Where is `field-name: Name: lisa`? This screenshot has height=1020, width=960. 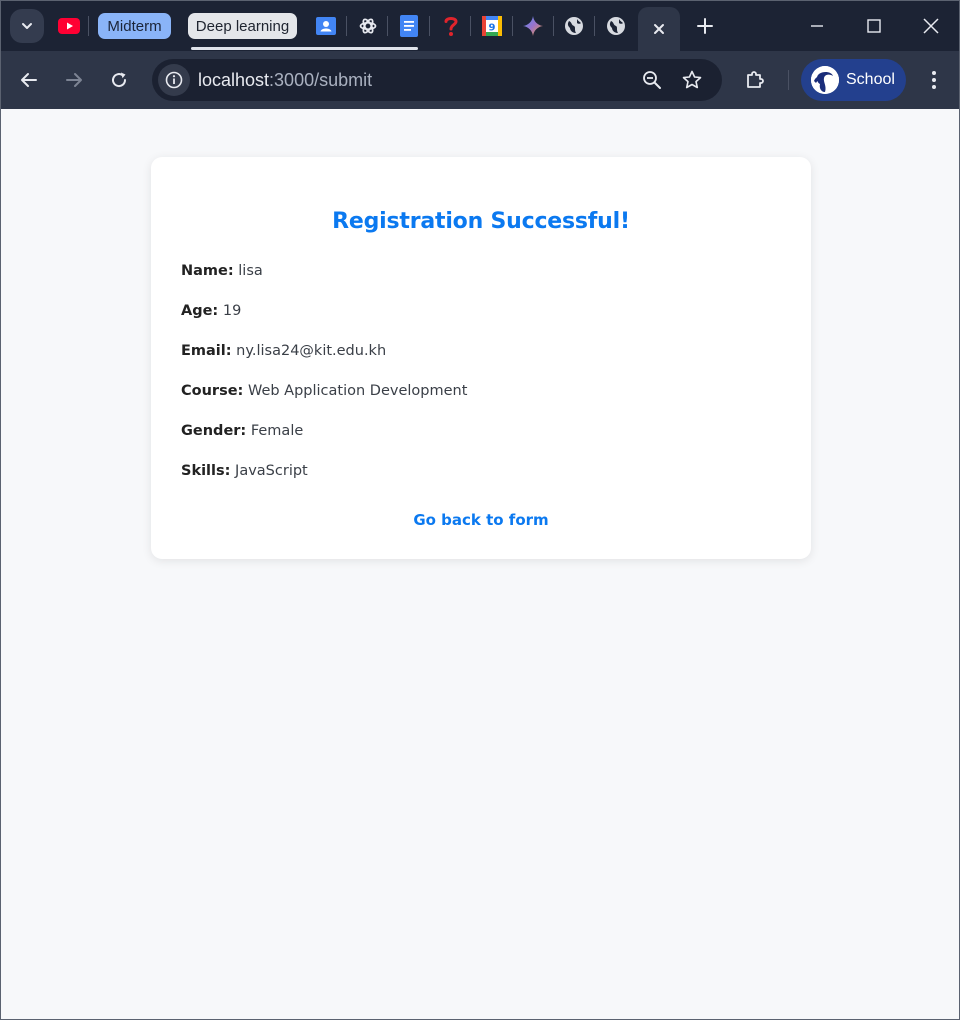
field-name: Name: lisa is located at coordinates (222, 271).